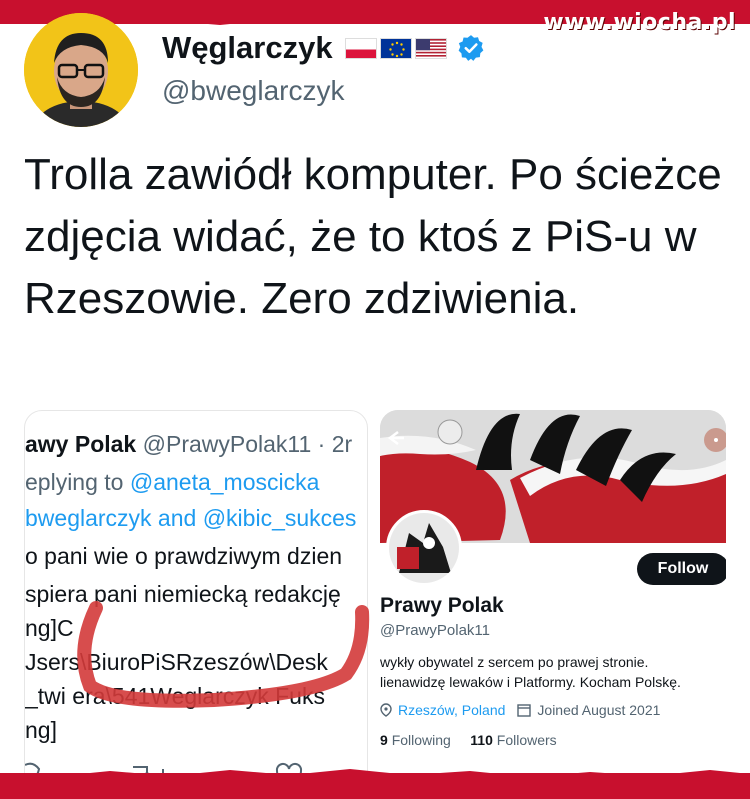  I want to click on followers-label: Followers, so click(526, 740).